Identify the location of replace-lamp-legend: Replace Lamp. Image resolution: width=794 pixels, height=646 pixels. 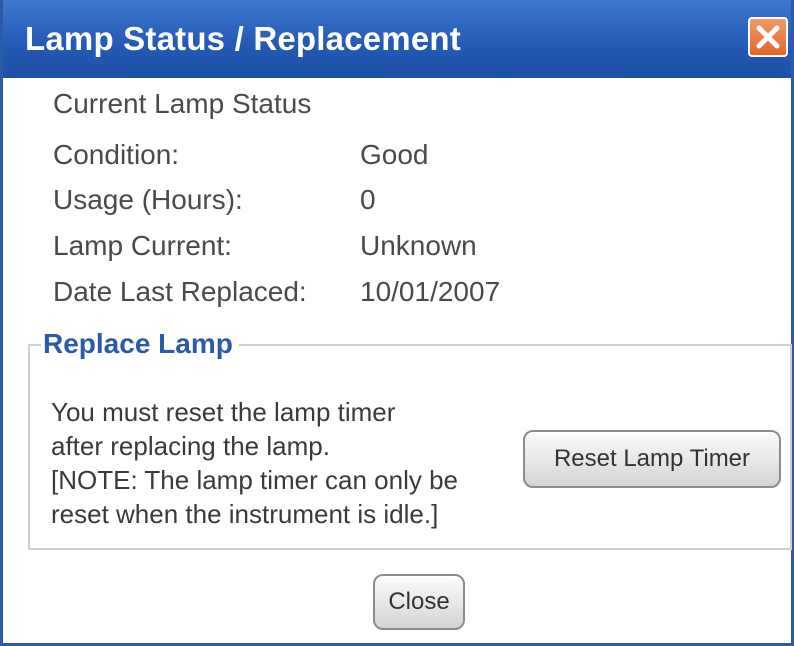
(140, 344).